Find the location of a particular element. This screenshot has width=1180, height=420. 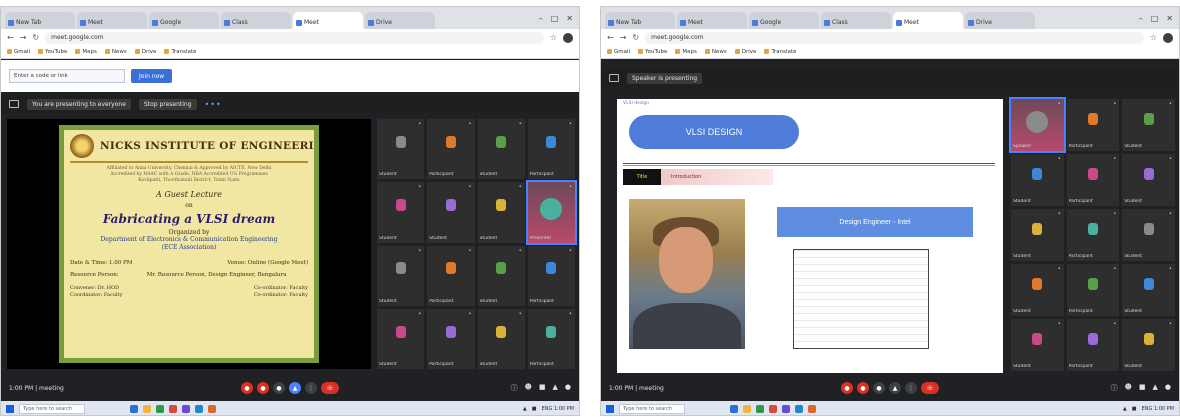

reload-icon: ↻ is located at coordinates (35, 37).